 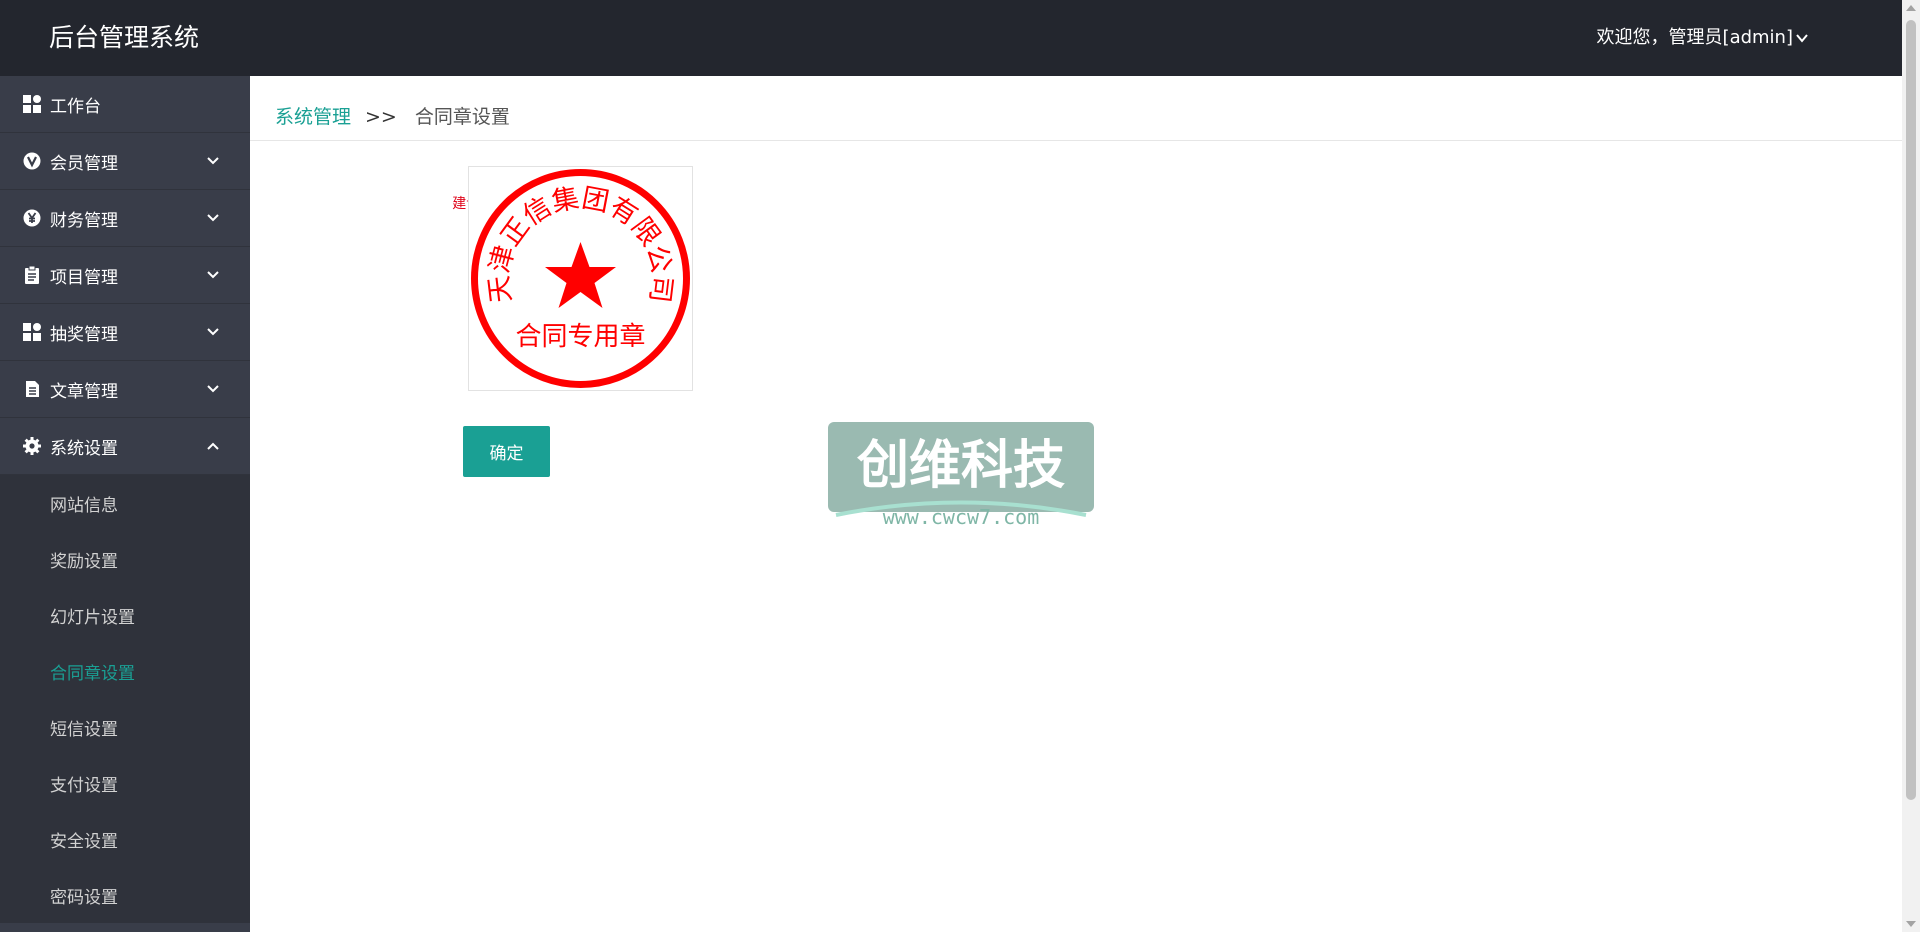 I want to click on sidebar-item-members: 会员管理, so click(x=125, y=161).